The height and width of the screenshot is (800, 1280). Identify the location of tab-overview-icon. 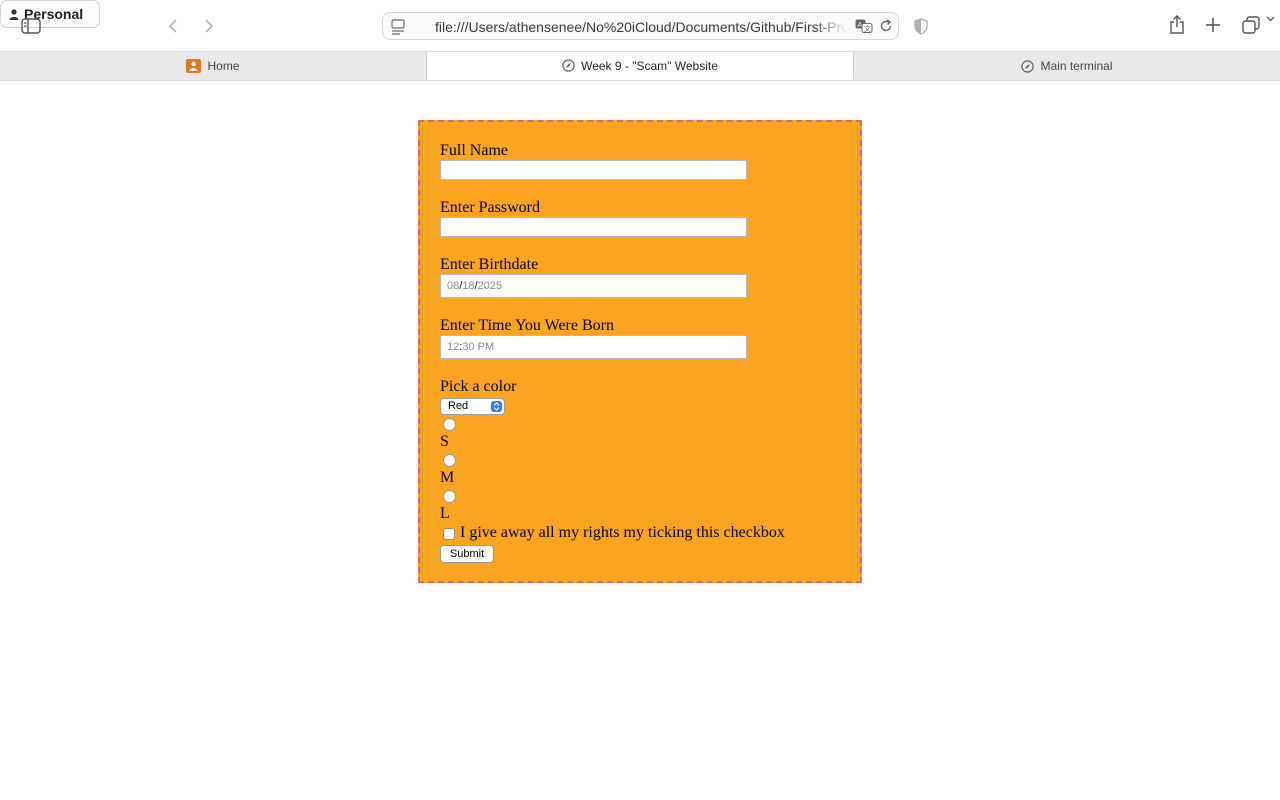
(1251, 25).